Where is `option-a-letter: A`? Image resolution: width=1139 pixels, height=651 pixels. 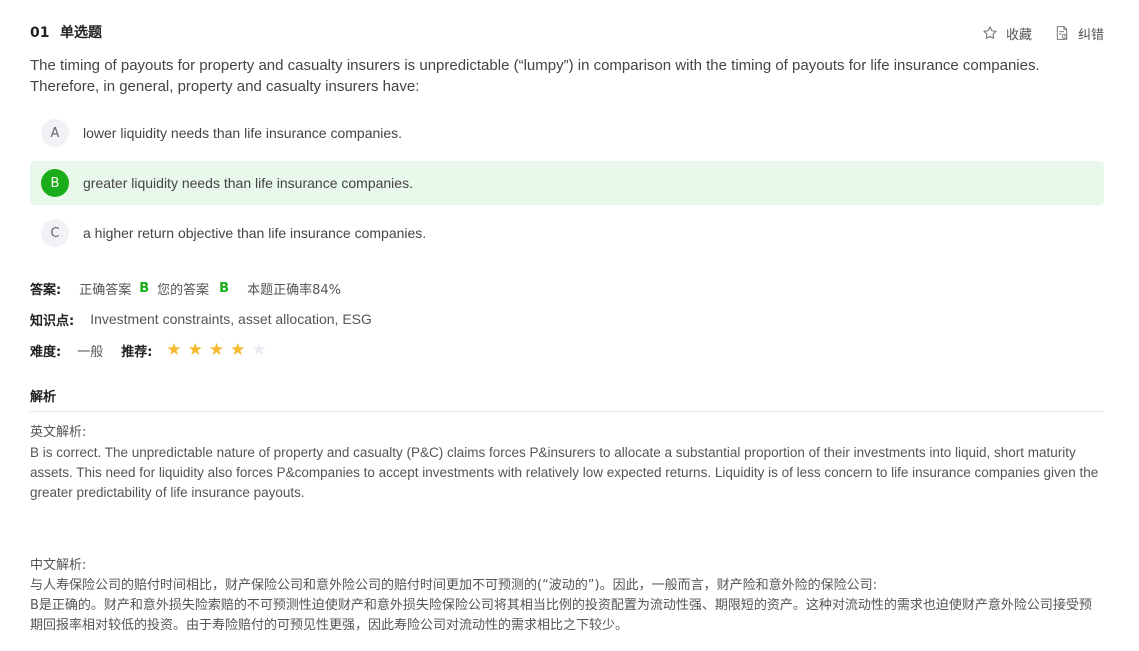
option-a-letter: A is located at coordinates (55, 133).